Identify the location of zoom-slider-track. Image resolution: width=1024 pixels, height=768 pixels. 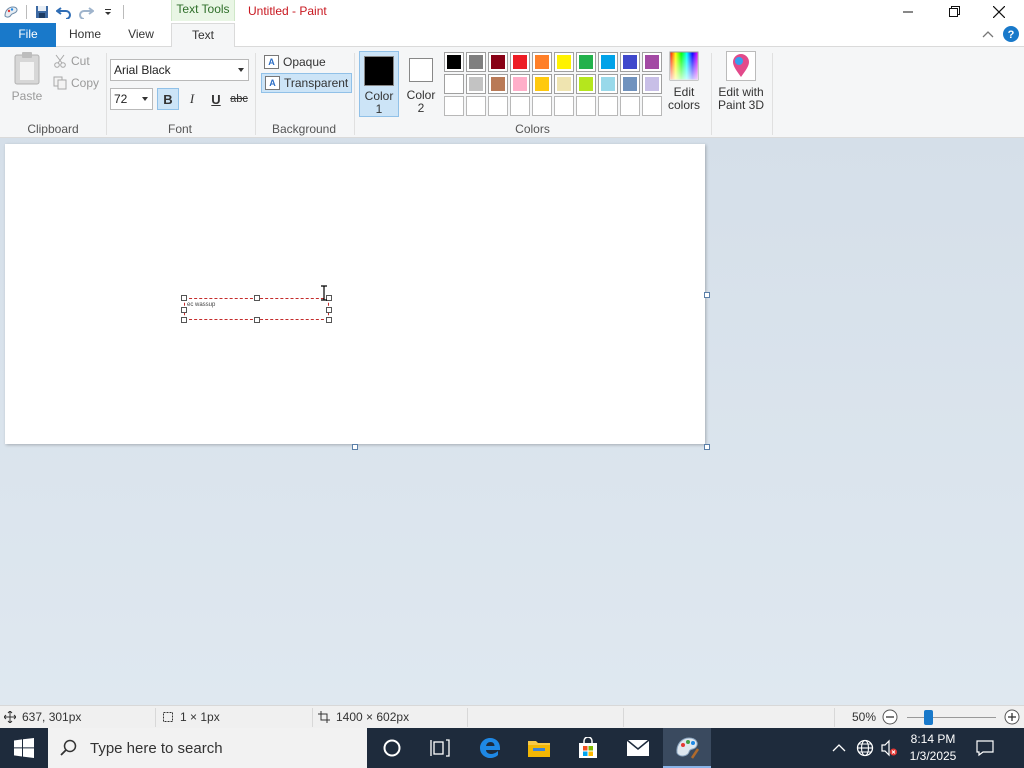
(951, 717).